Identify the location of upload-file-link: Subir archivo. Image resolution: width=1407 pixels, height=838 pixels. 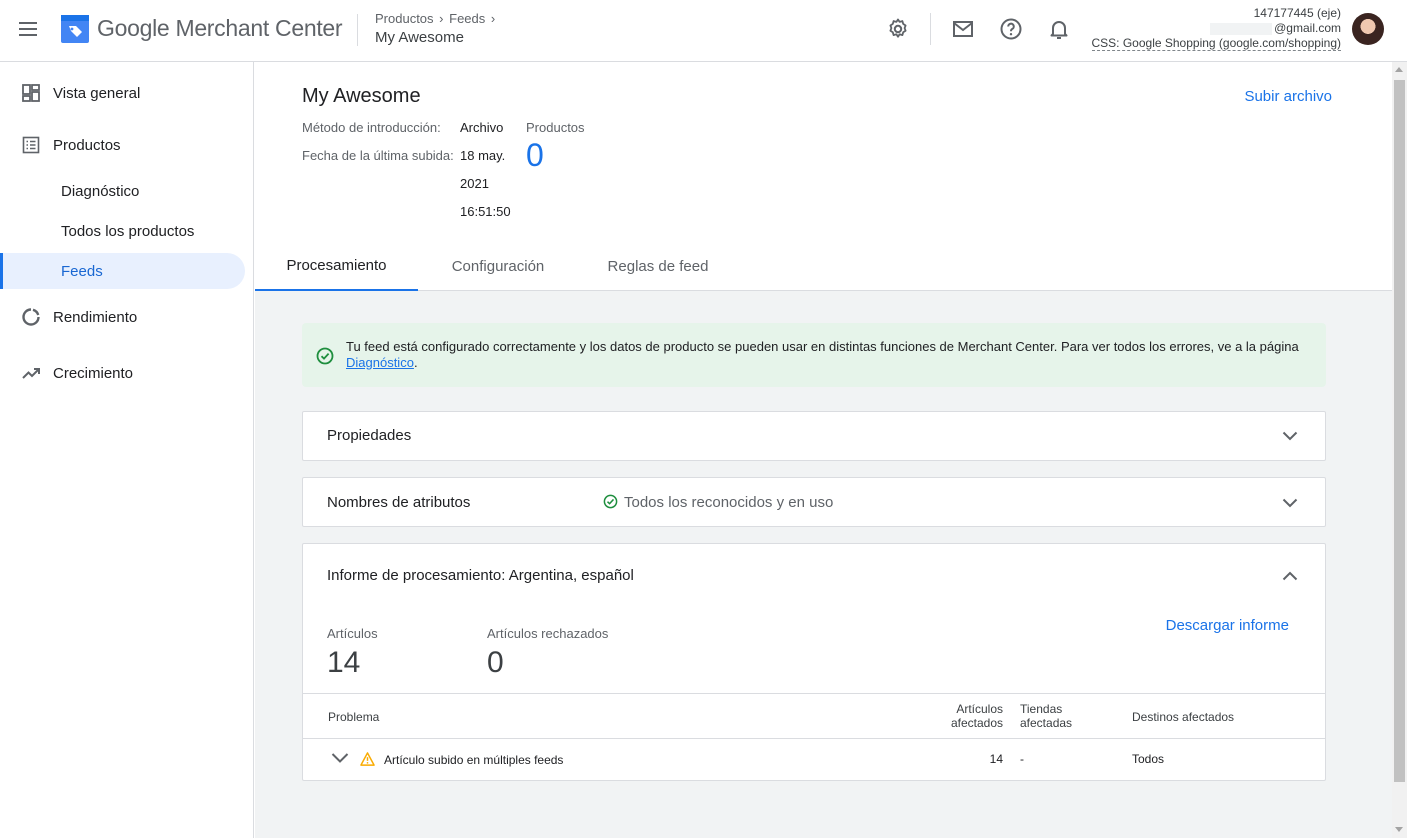
(1288, 96).